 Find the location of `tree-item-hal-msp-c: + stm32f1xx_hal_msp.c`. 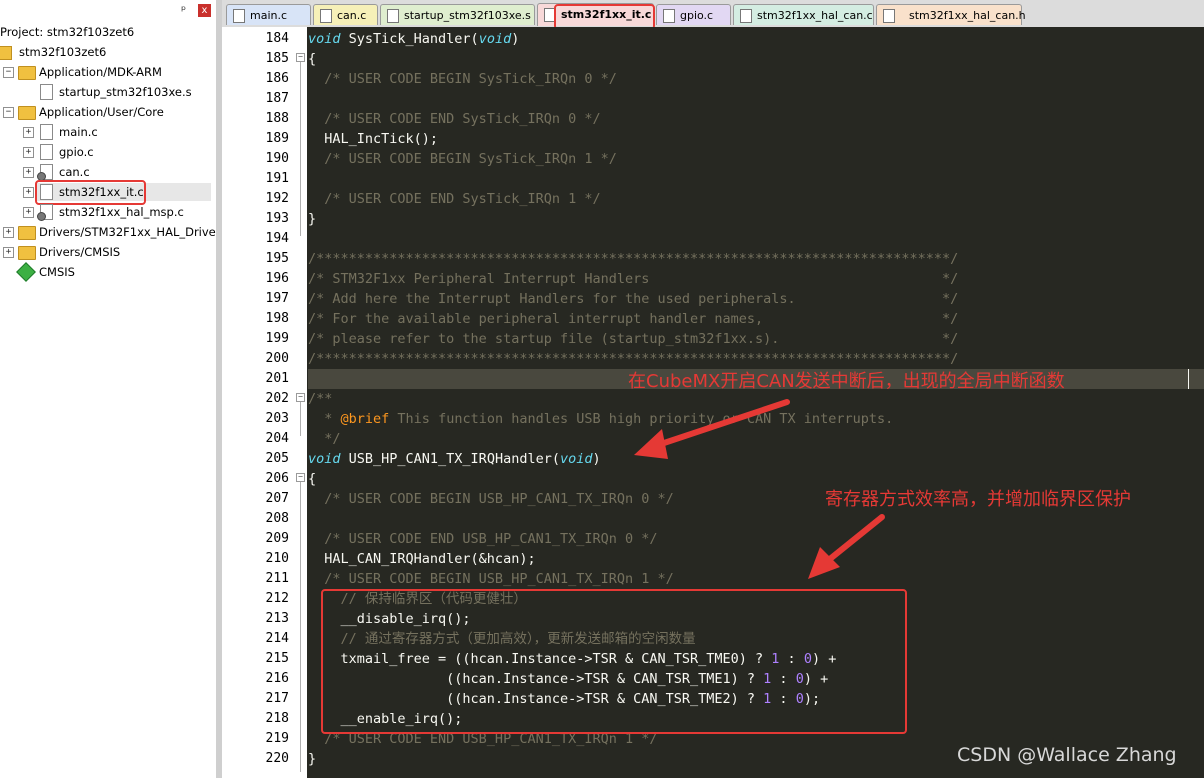

tree-item-hal-msp-c: + stm32f1xx_hal_msp.c is located at coordinates (105, 212).